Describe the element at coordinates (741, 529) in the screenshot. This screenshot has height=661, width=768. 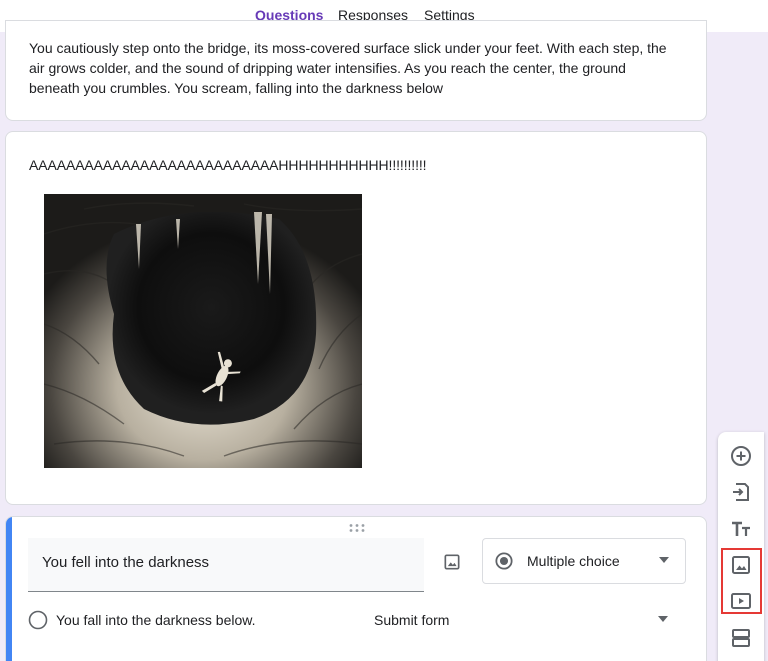
I see `add-title-icon` at that location.